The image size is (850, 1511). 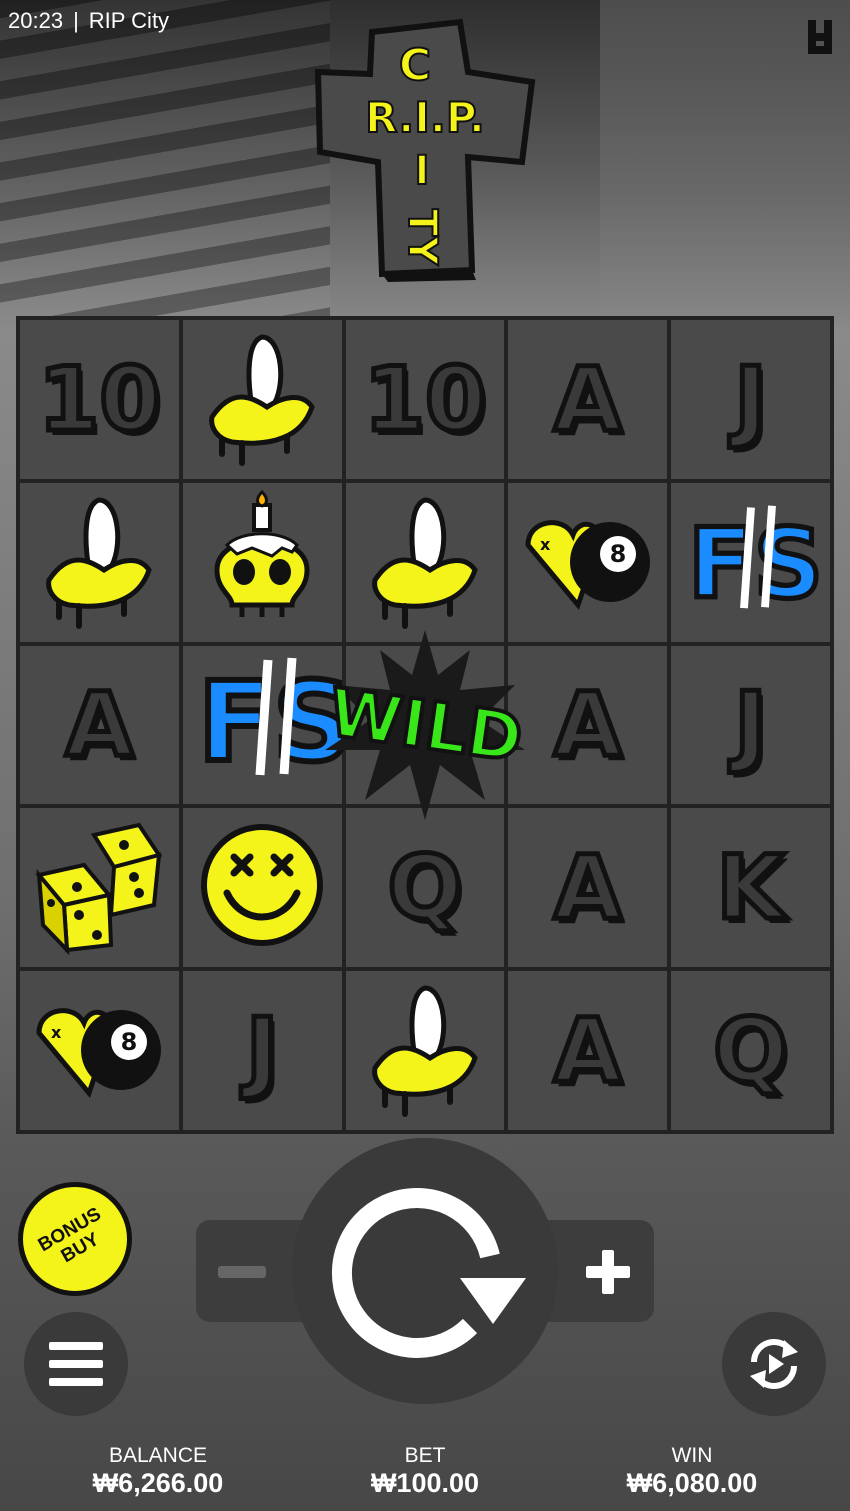 What do you see at coordinates (425, 117) in the screenshot?
I see `logo-rip: R.I.P.` at bounding box center [425, 117].